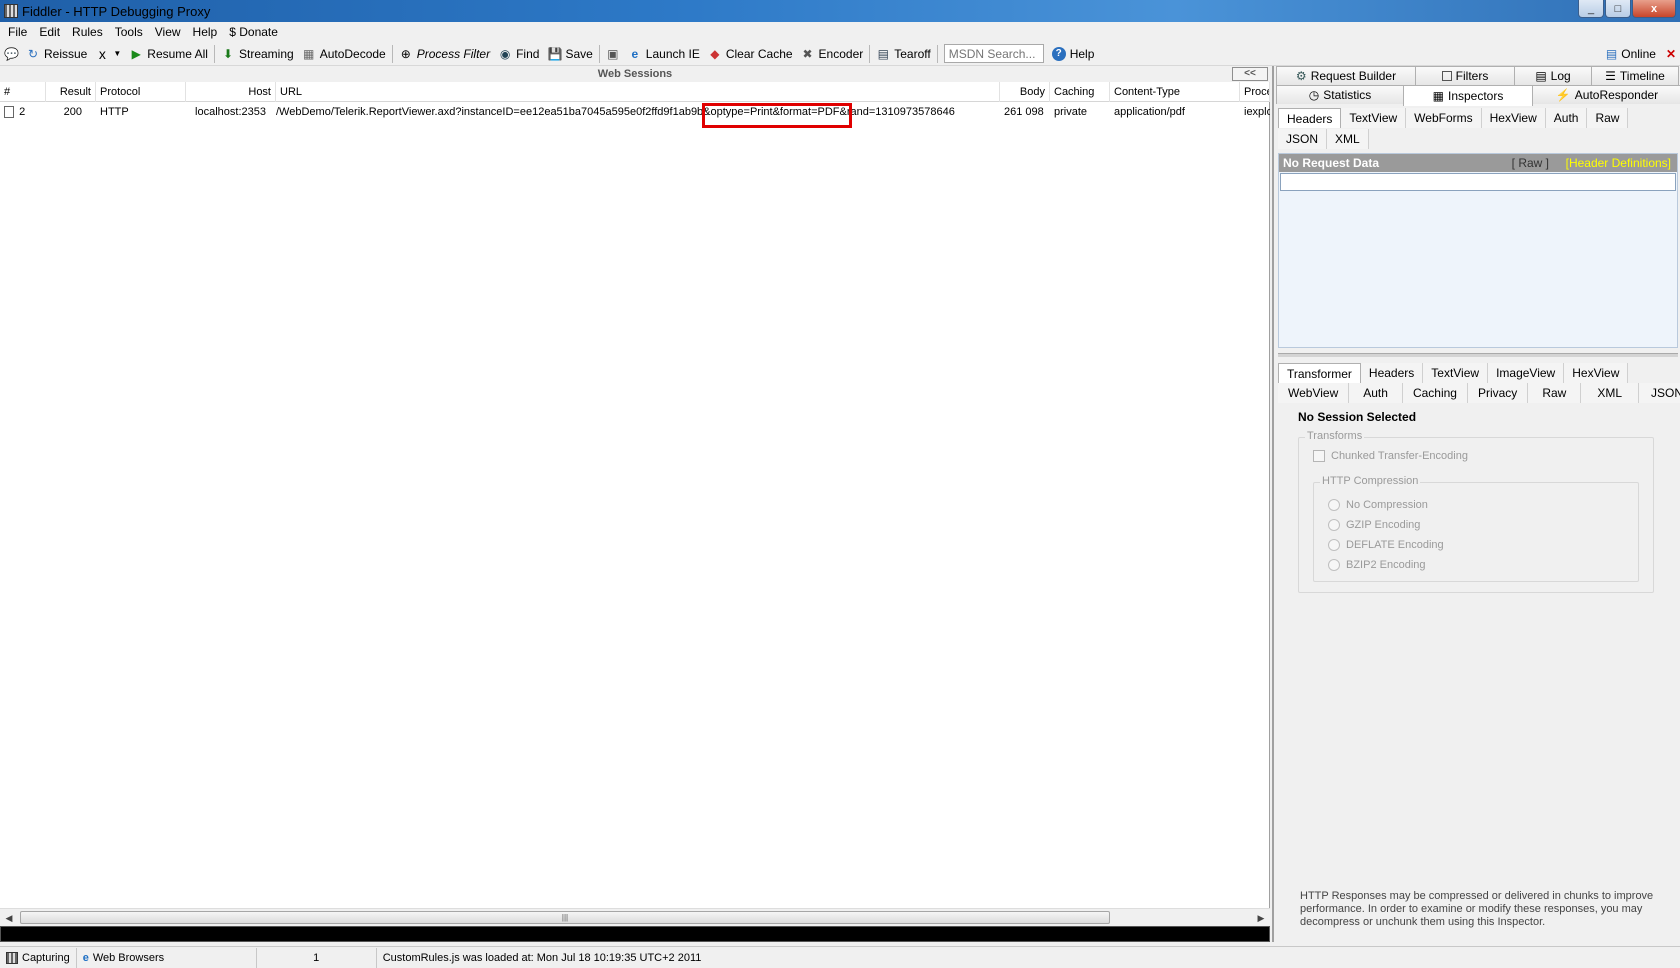 This screenshot has width=1680, height=968. What do you see at coordinates (1606, 94) in the screenshot?
I see `tab-autoresponder: ⚡ AutoResponder` at bounding box center [1606, 94].